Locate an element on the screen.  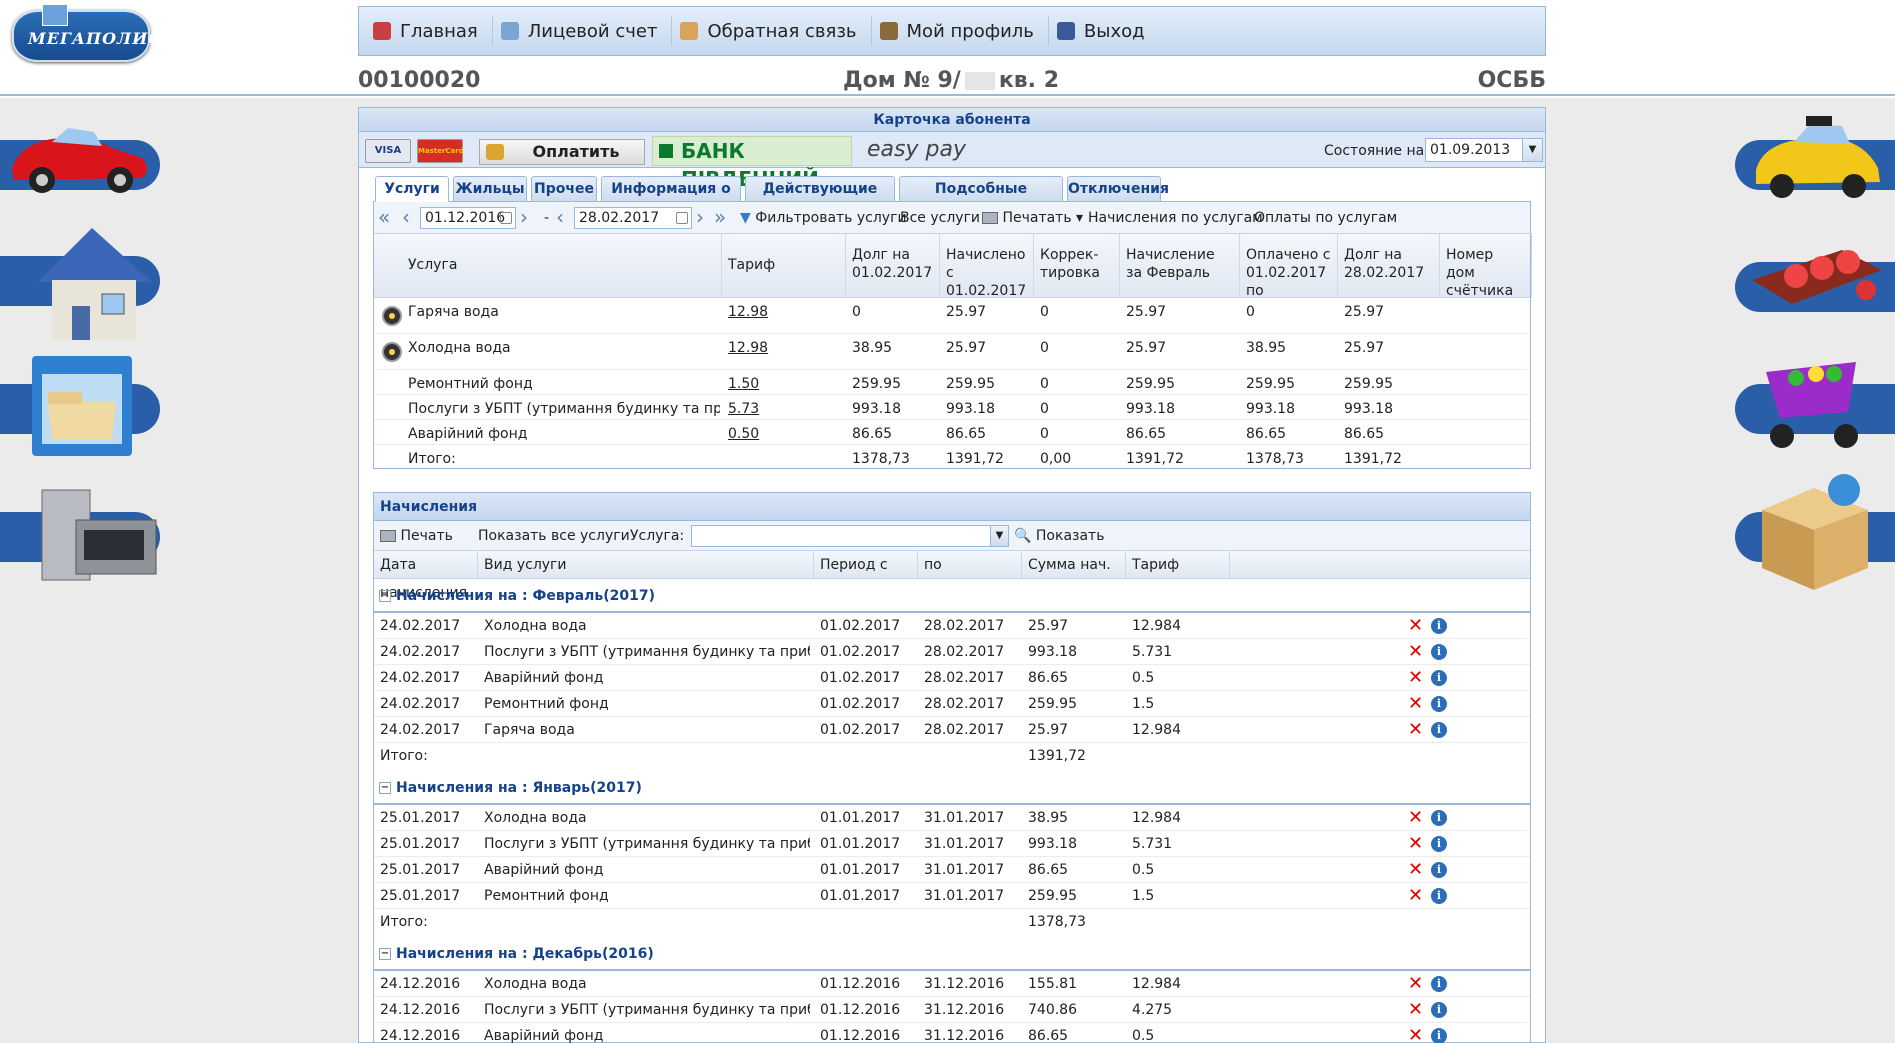
charges-group-header: Начисления на : Январь(2017) is located at coordinates (952, 788).